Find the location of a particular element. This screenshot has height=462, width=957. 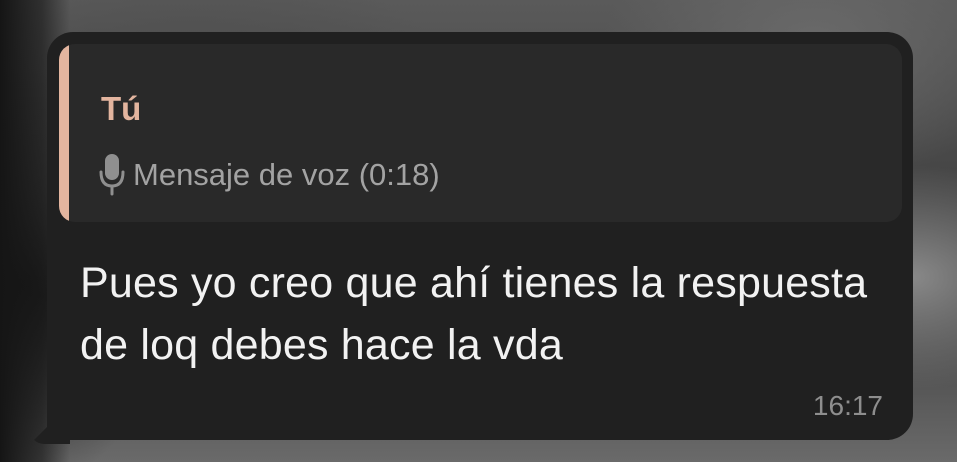

quote-accent-bar is located at coordinates (64, 133).